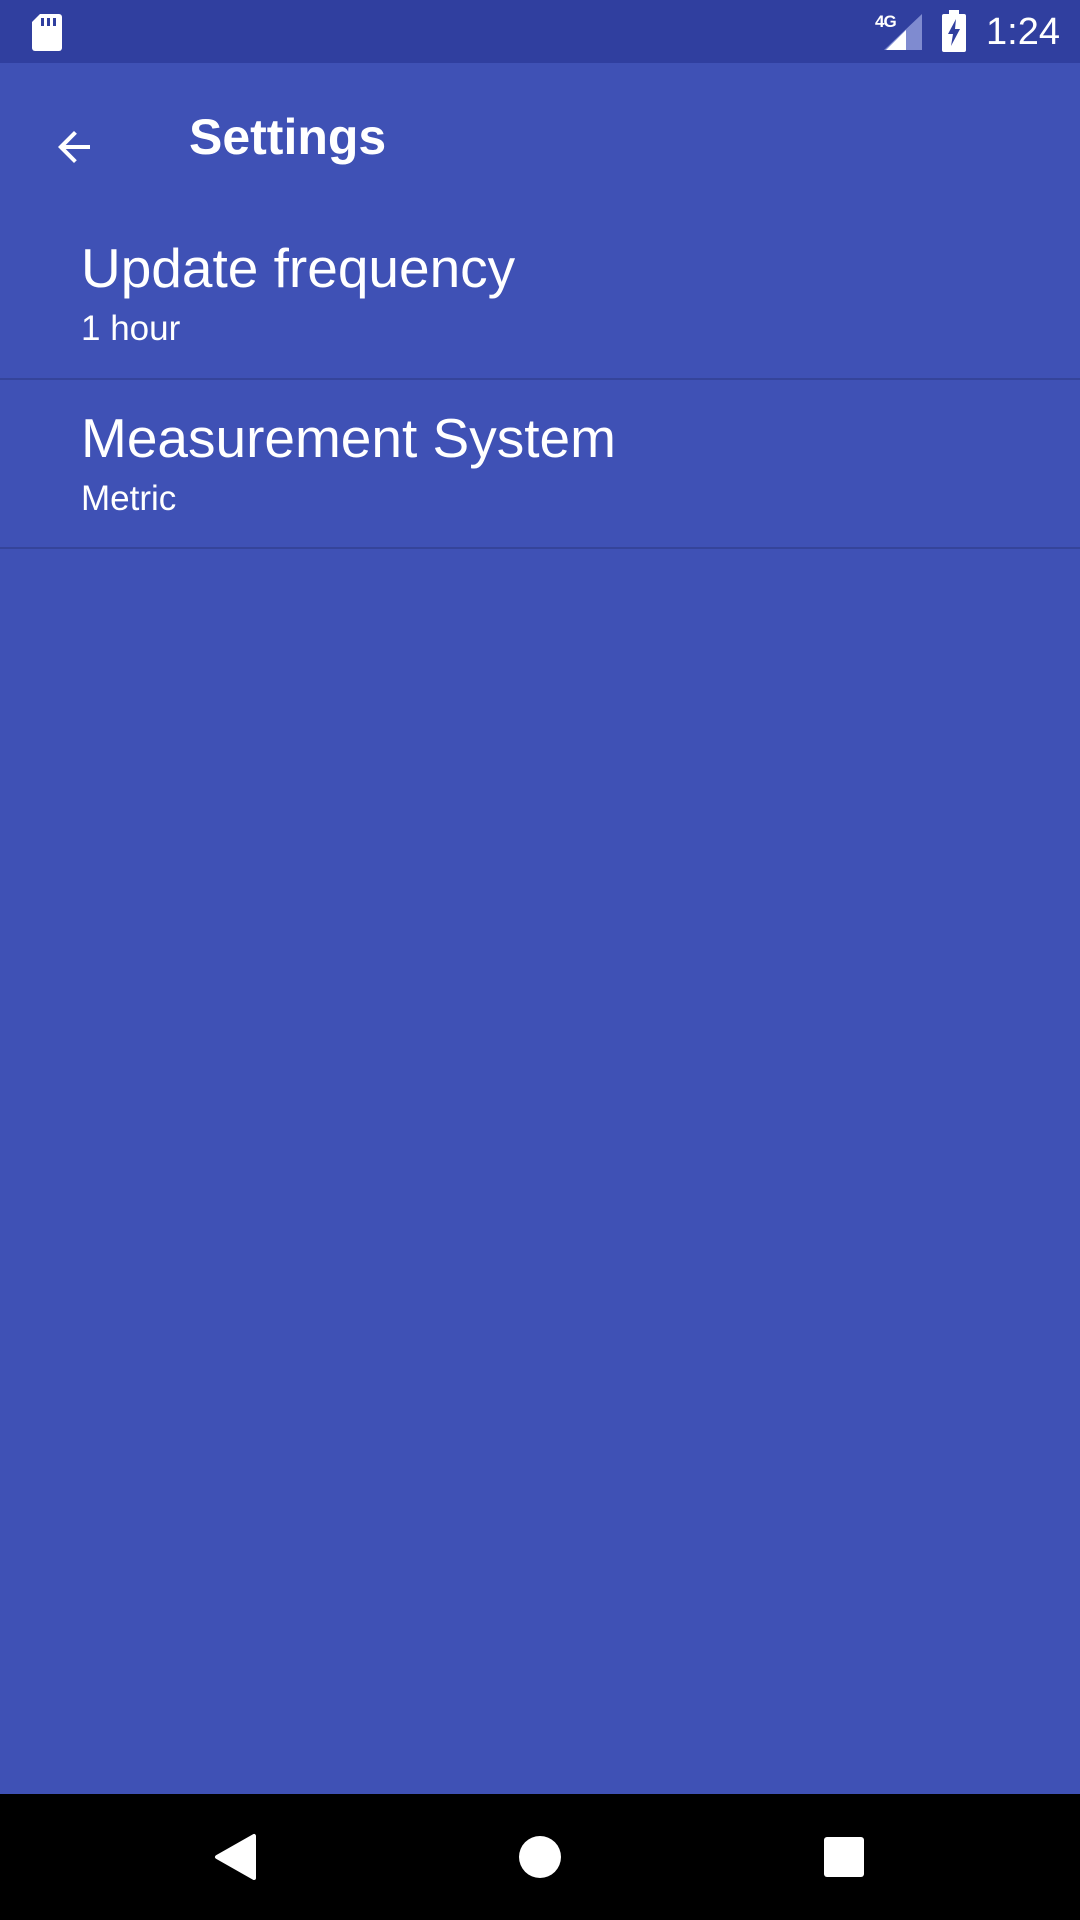  I want to click on nav-recents-icon, so click(844, 1857).